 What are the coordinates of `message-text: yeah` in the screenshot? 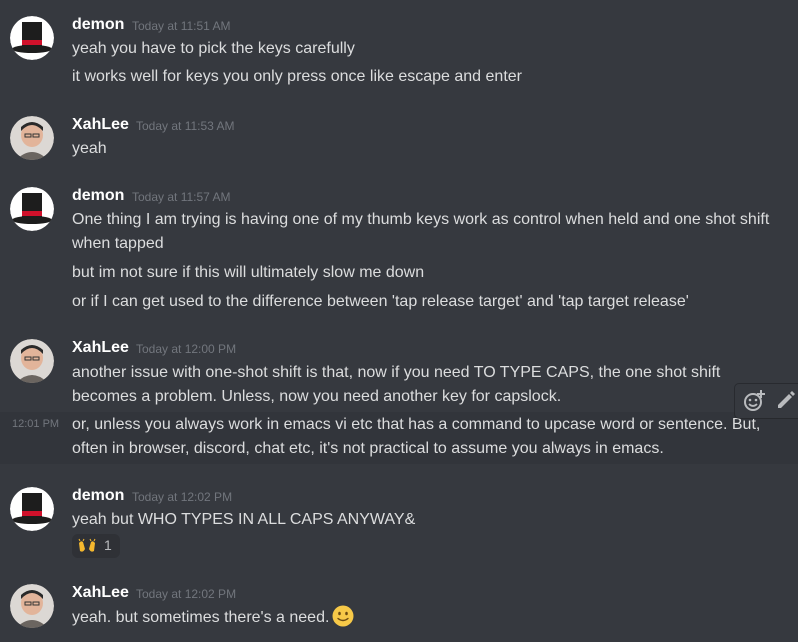 It's located at (89, 148).